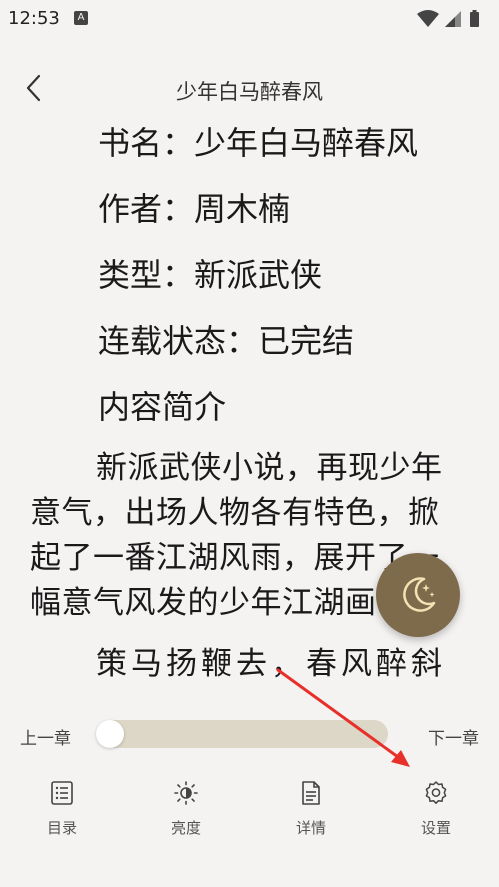 This screenshot has width=499, height=887. What do you see at coordinates (186, 812) in the screenshot?
I see `nav-item-brightness: 亮度` at bounding box center [186, 812].